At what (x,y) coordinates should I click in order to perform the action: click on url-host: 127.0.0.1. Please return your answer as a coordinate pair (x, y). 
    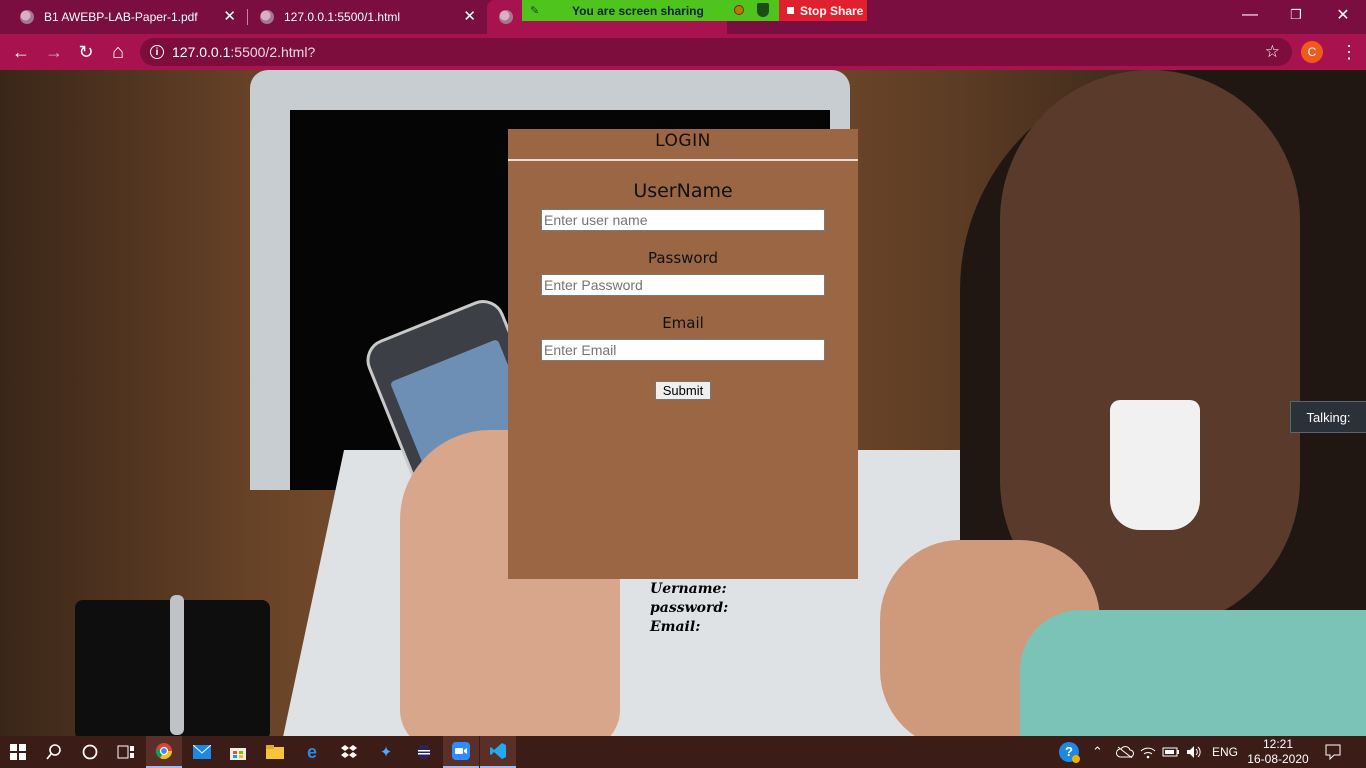
    Looking at the image, I should click on (201, 52).